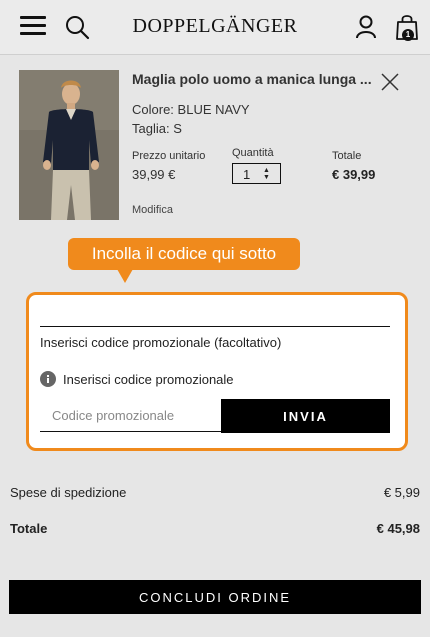 Image resolution: width=430 pixels, height=637 pixels. What do you see at coordinates (256, 173) in the screenshot?
I see `quantity-select: 1 ▲ ▼` at bounding box center [256, 173].